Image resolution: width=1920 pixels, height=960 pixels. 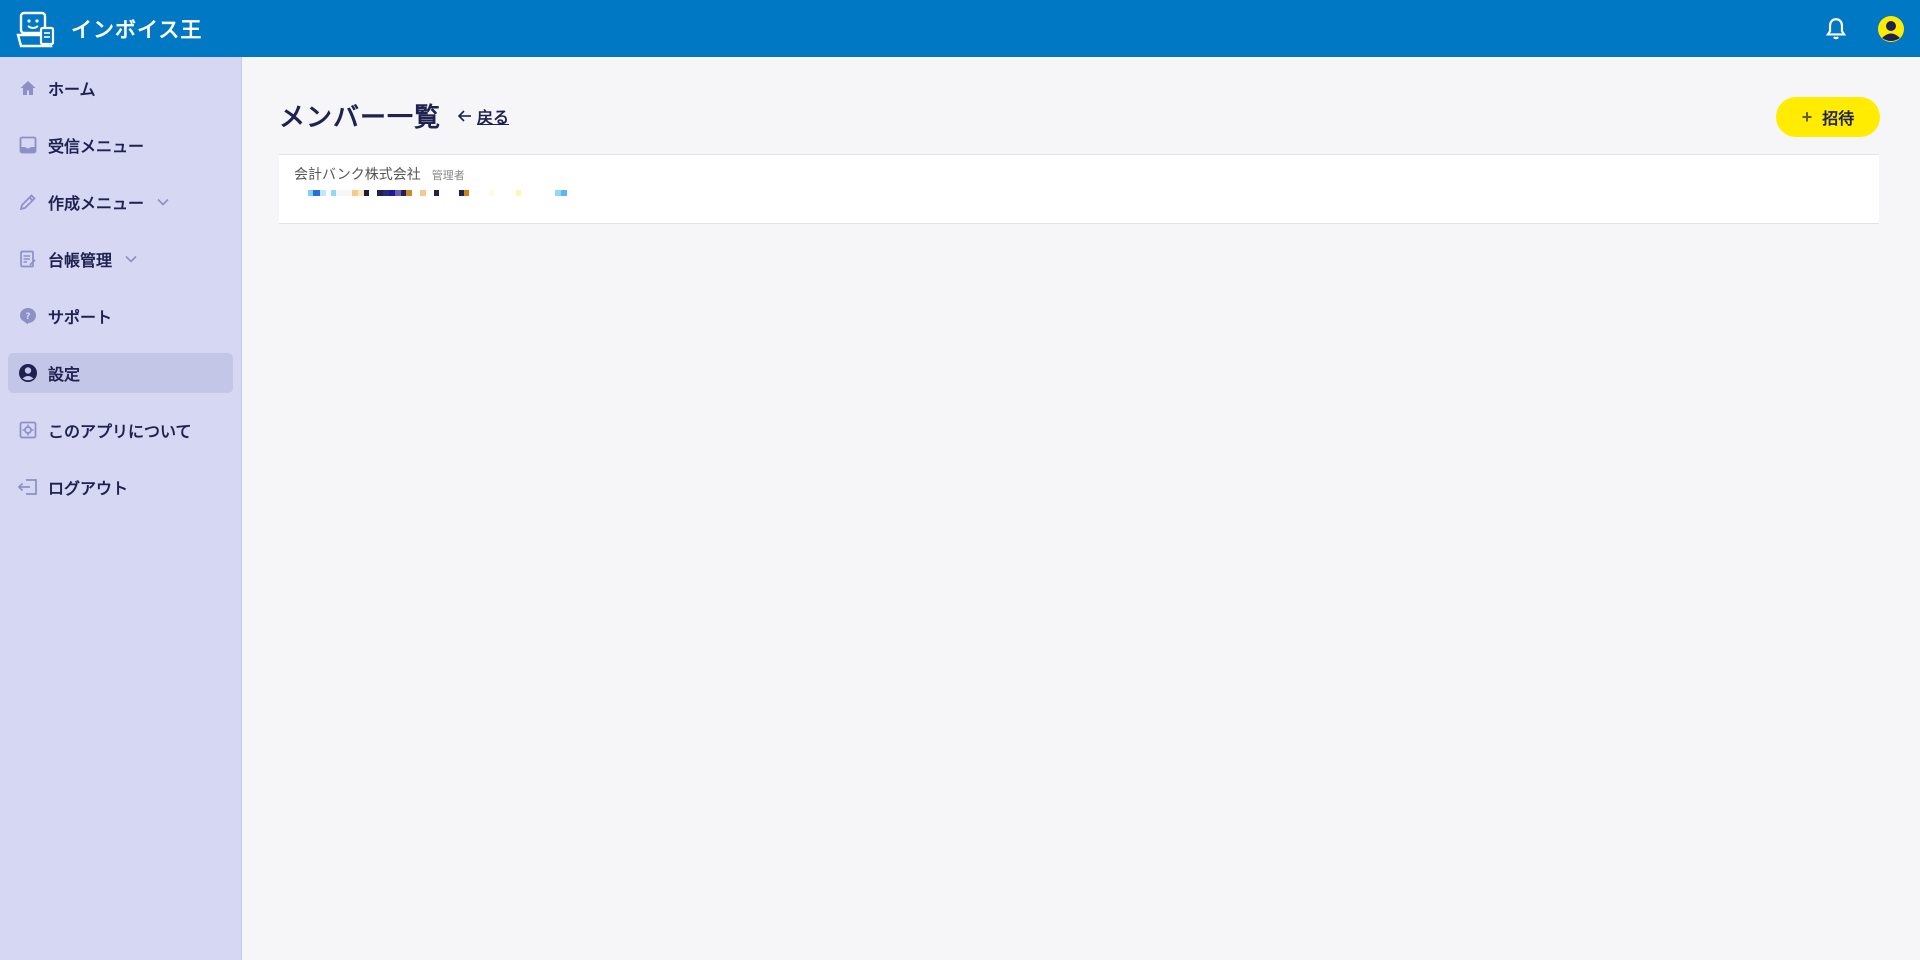 I want to click on account-circle-icon, so click(x=28, y=373).